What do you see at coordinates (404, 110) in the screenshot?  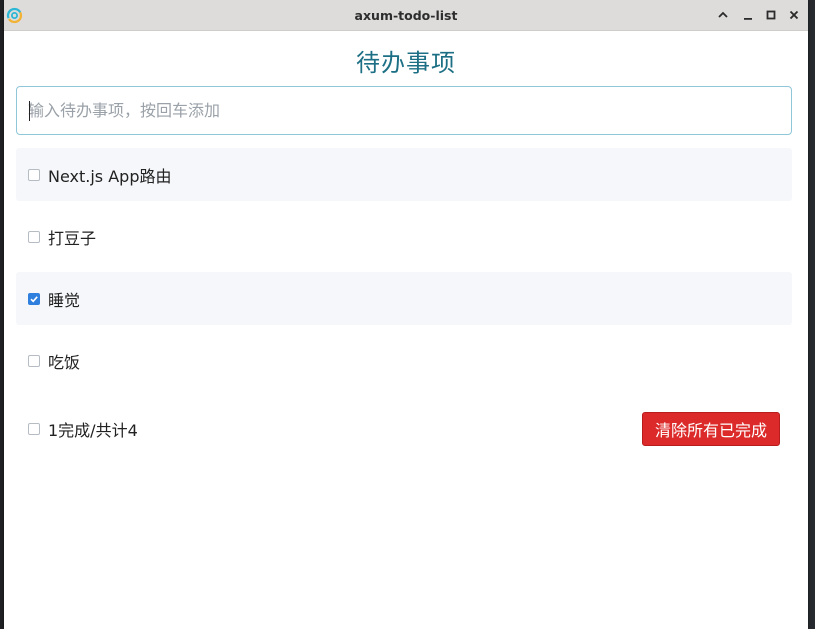 I see `new-todo-input` at bounding box center [404, 110].